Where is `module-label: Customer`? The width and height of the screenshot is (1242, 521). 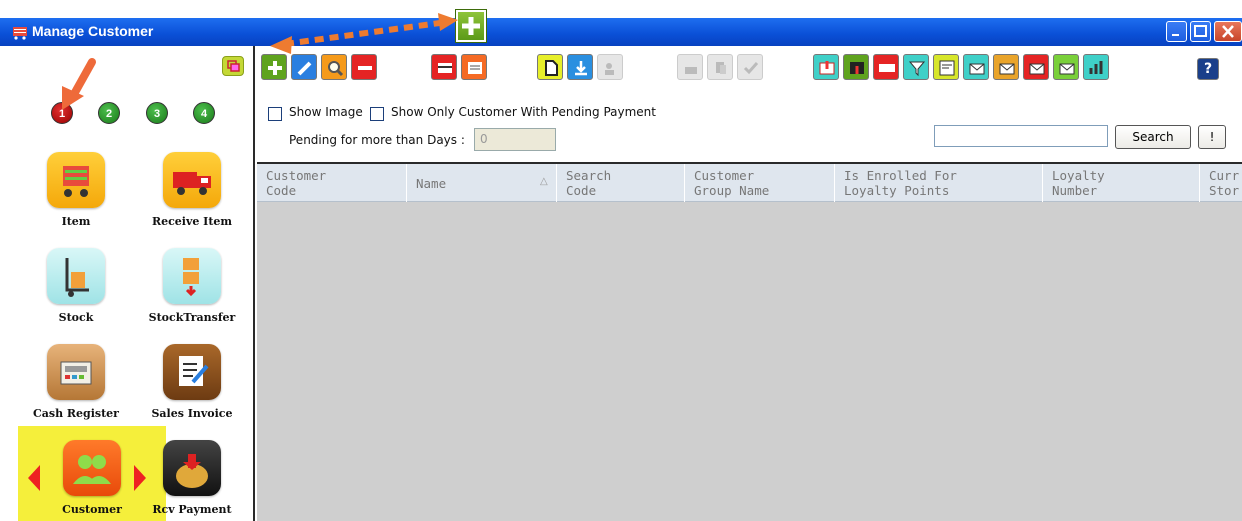
module-label: Customer is located at coordinates (92, 509).